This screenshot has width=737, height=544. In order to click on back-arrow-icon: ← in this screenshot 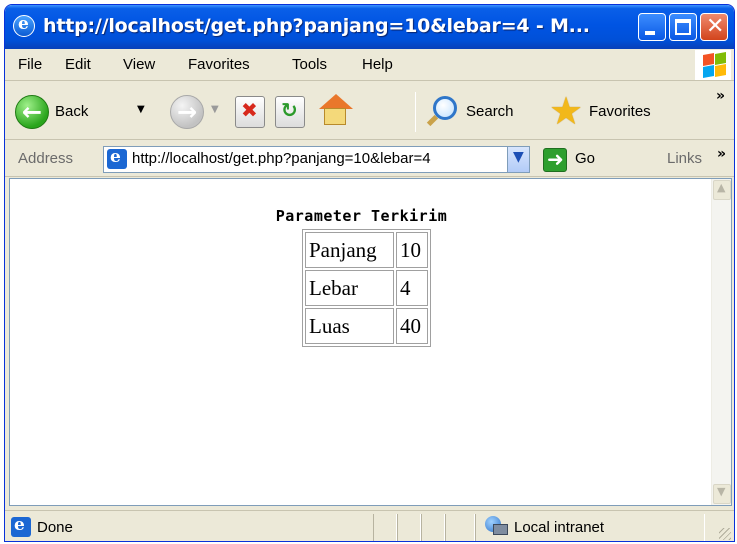, I will do `click(32, 112)`.